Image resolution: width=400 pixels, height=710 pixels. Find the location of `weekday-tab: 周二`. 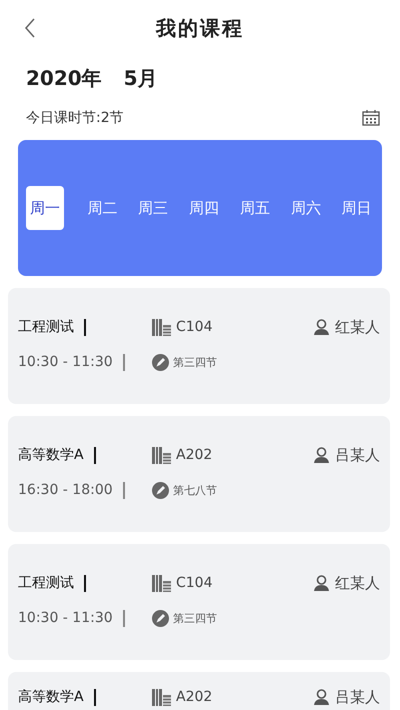

weekday-tab: 周二 is located at coordinates (102, 208).